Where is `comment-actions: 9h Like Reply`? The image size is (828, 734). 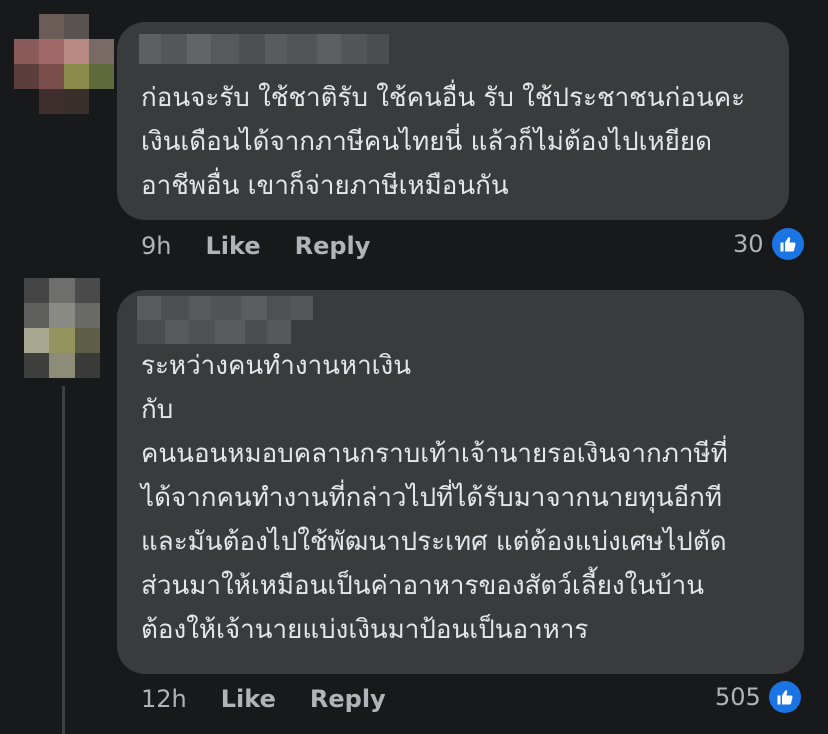
comment-actions: 9h Like Reply is located at coordinates (255, 246).